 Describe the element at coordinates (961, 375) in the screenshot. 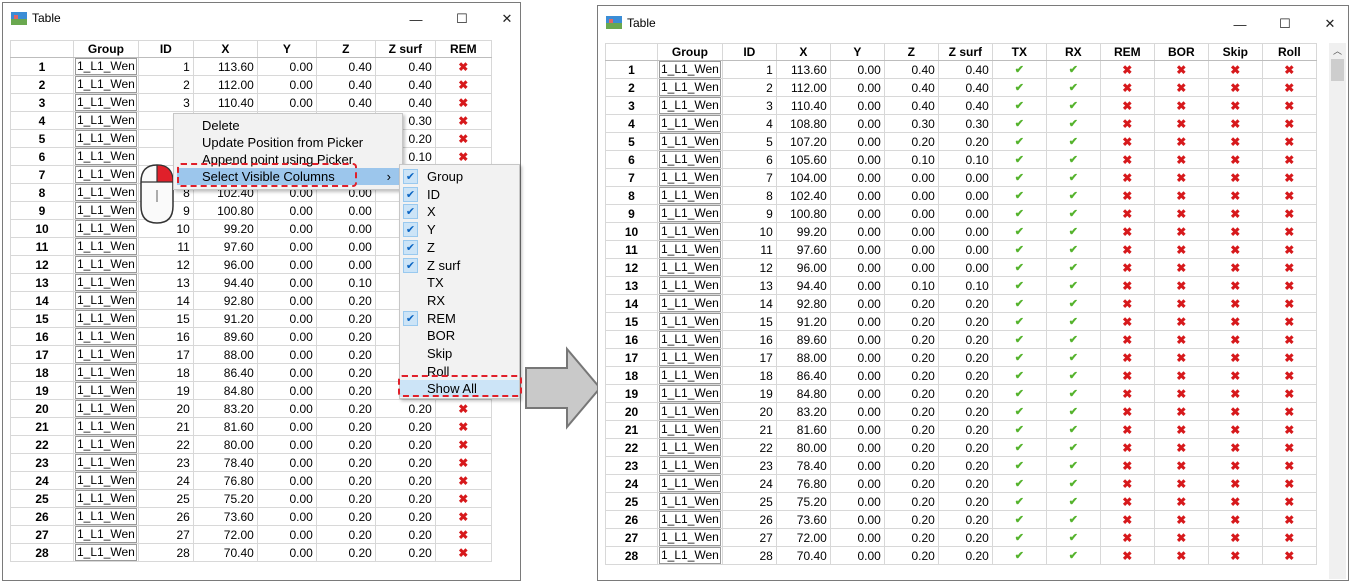

I see `table-row: 18 1_L1_Wen 18 86.40 0.00 0.20 0.20 ✔ ✔ ✖ ✖ ✖ ✖` at that location.